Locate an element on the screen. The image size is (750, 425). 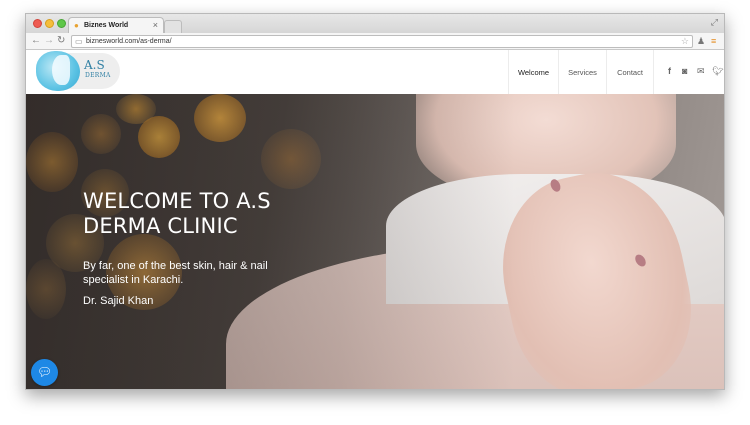
reload-icon: ↻ is located at coordinates (61, 41).